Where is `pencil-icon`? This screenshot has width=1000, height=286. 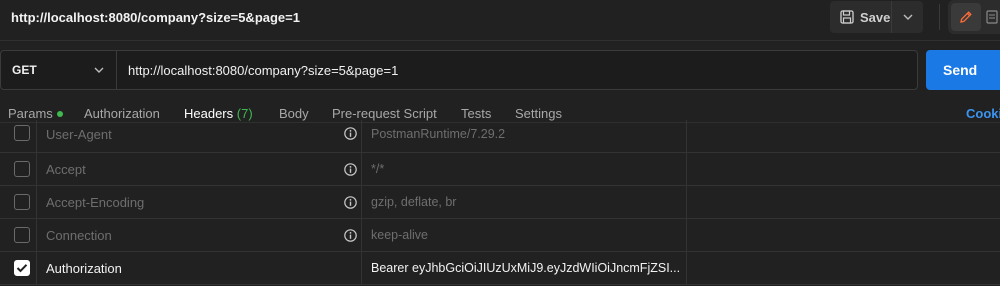
pencil-icon is located at coordinates (966, 17).